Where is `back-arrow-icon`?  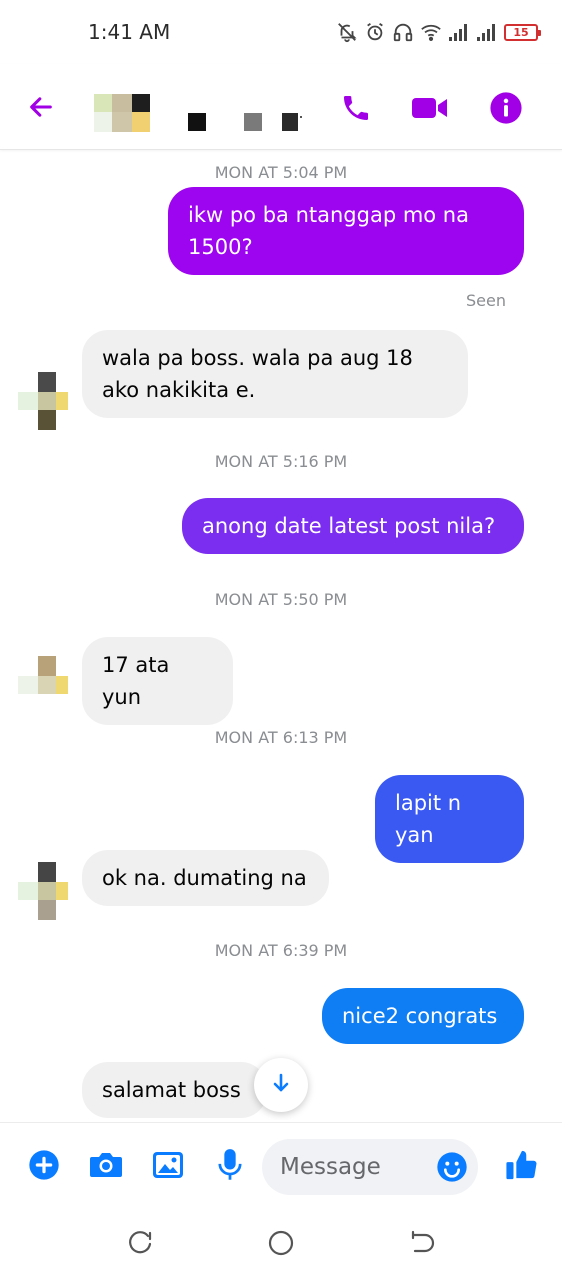 back-arrow-icon is located at coordinates (41, 107).